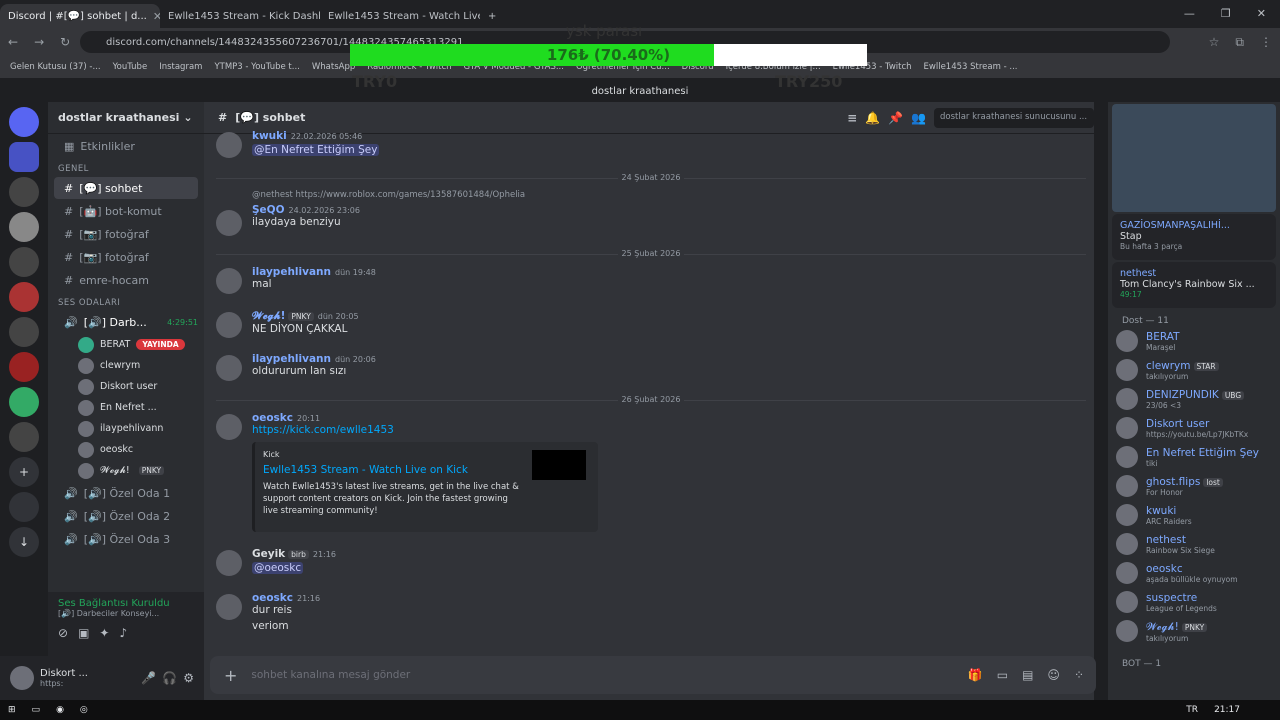 The height and width of the screenshot is (720, 1280). I want to click on gift-icon: 🎁, so click(975, 675).